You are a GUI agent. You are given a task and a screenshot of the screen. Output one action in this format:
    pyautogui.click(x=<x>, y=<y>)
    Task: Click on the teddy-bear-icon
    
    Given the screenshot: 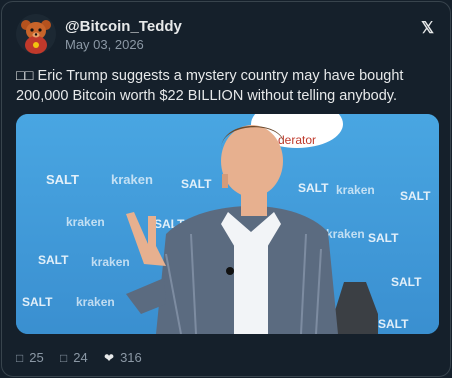 What is the action you would take?
    pyautogui.click(x=36, y=34)
    